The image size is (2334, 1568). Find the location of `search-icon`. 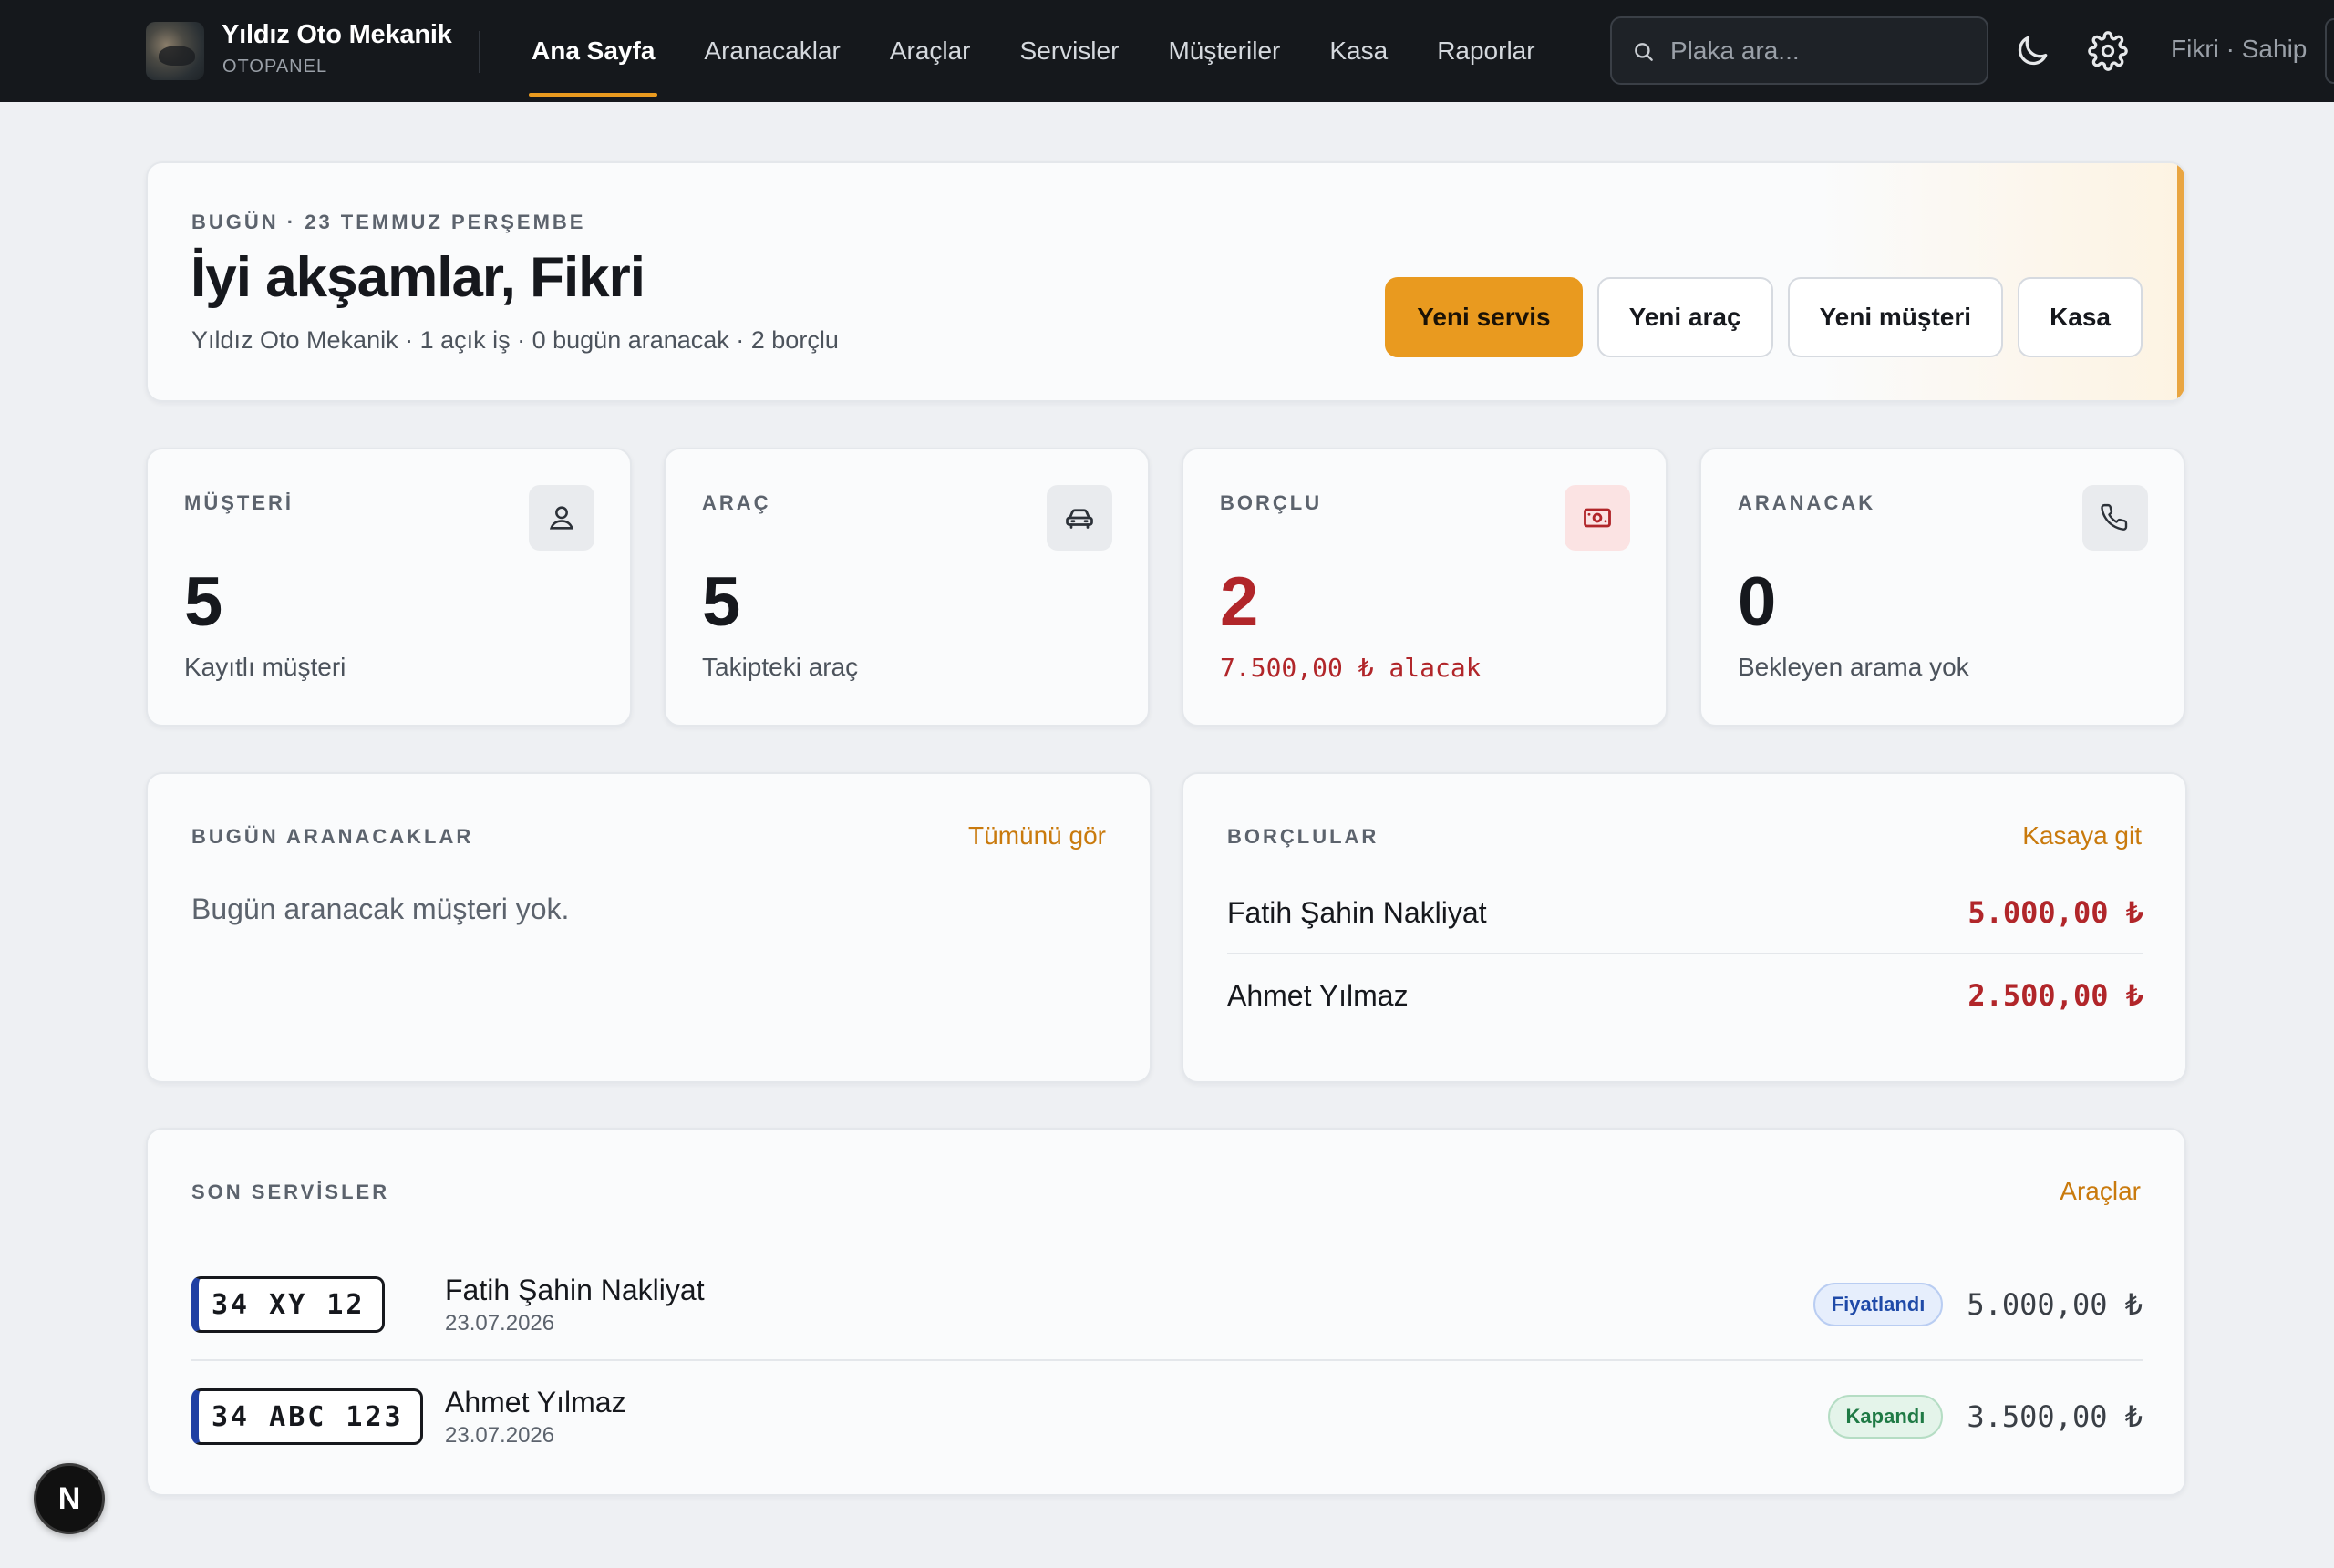

search-icon is located at coordinates (1644, 52).